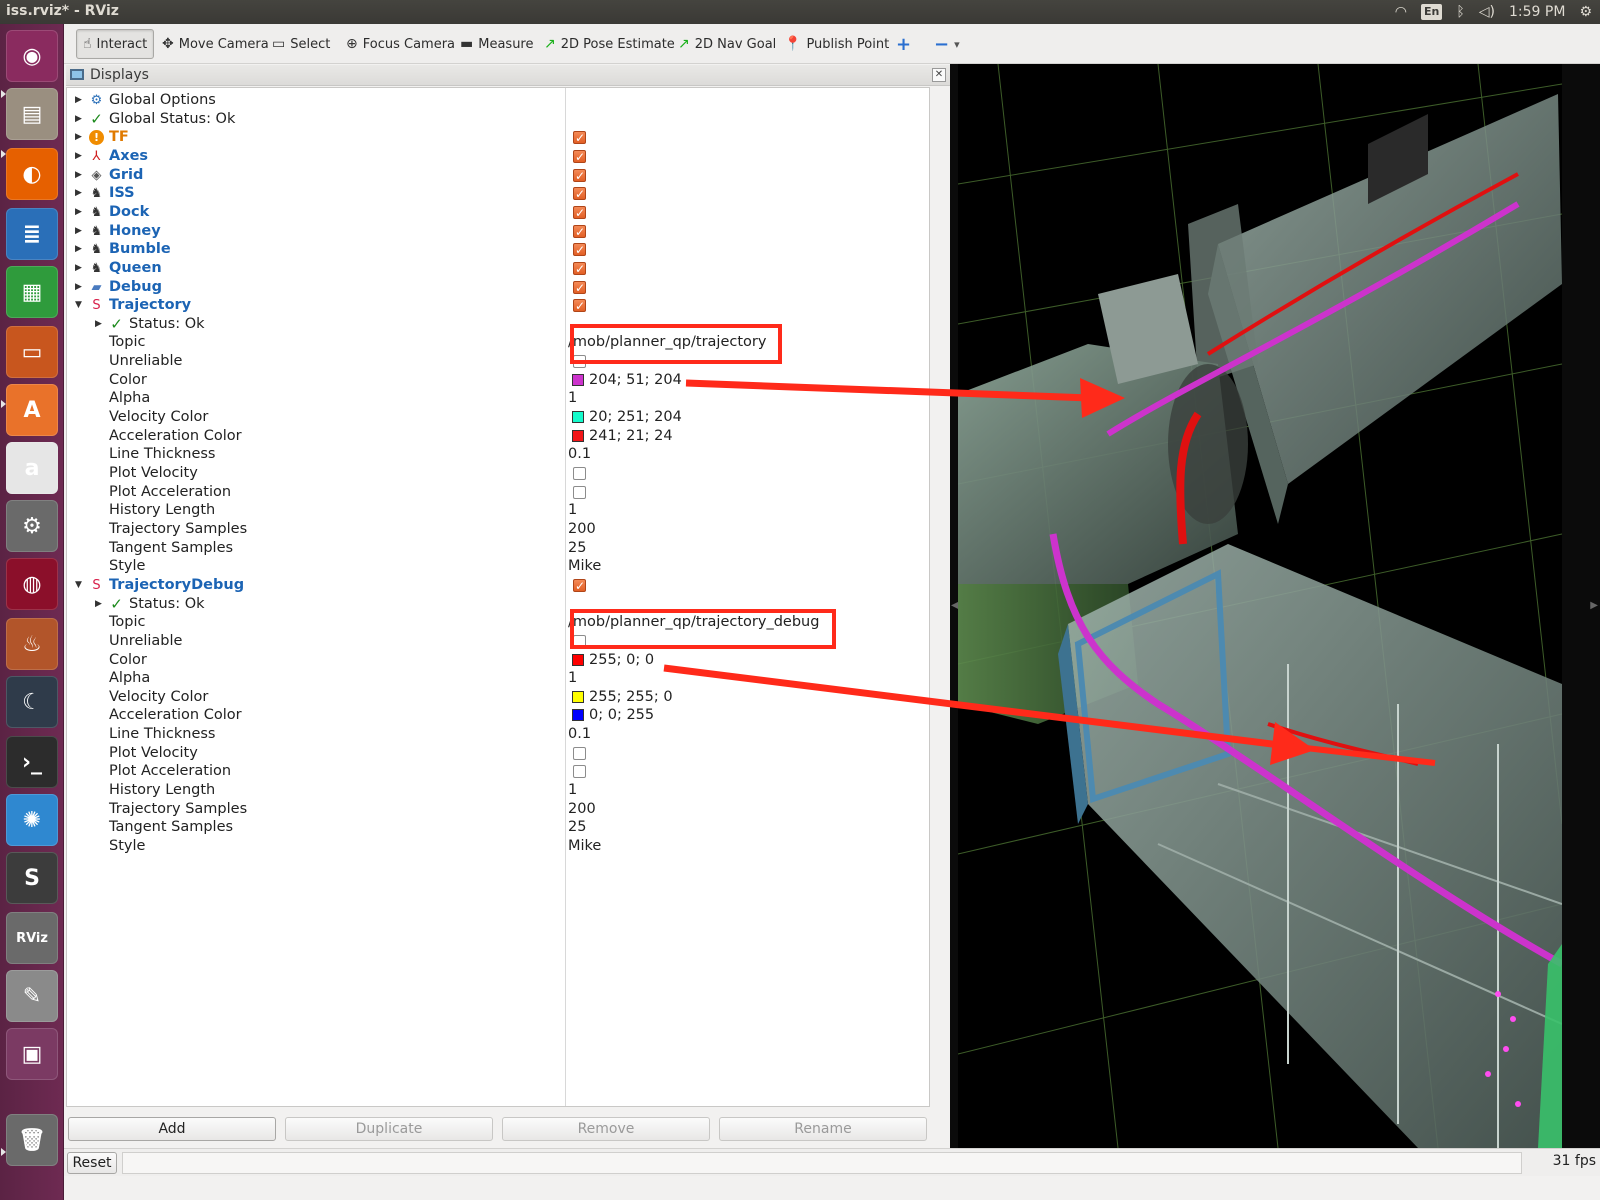 This screenshot has width=1600, height=1200. What do you see at coordinates (498, 585) in the screenshot?
I see `tree-row: ▼ S TrajectoryDebug` at bounding box center [498, 585].